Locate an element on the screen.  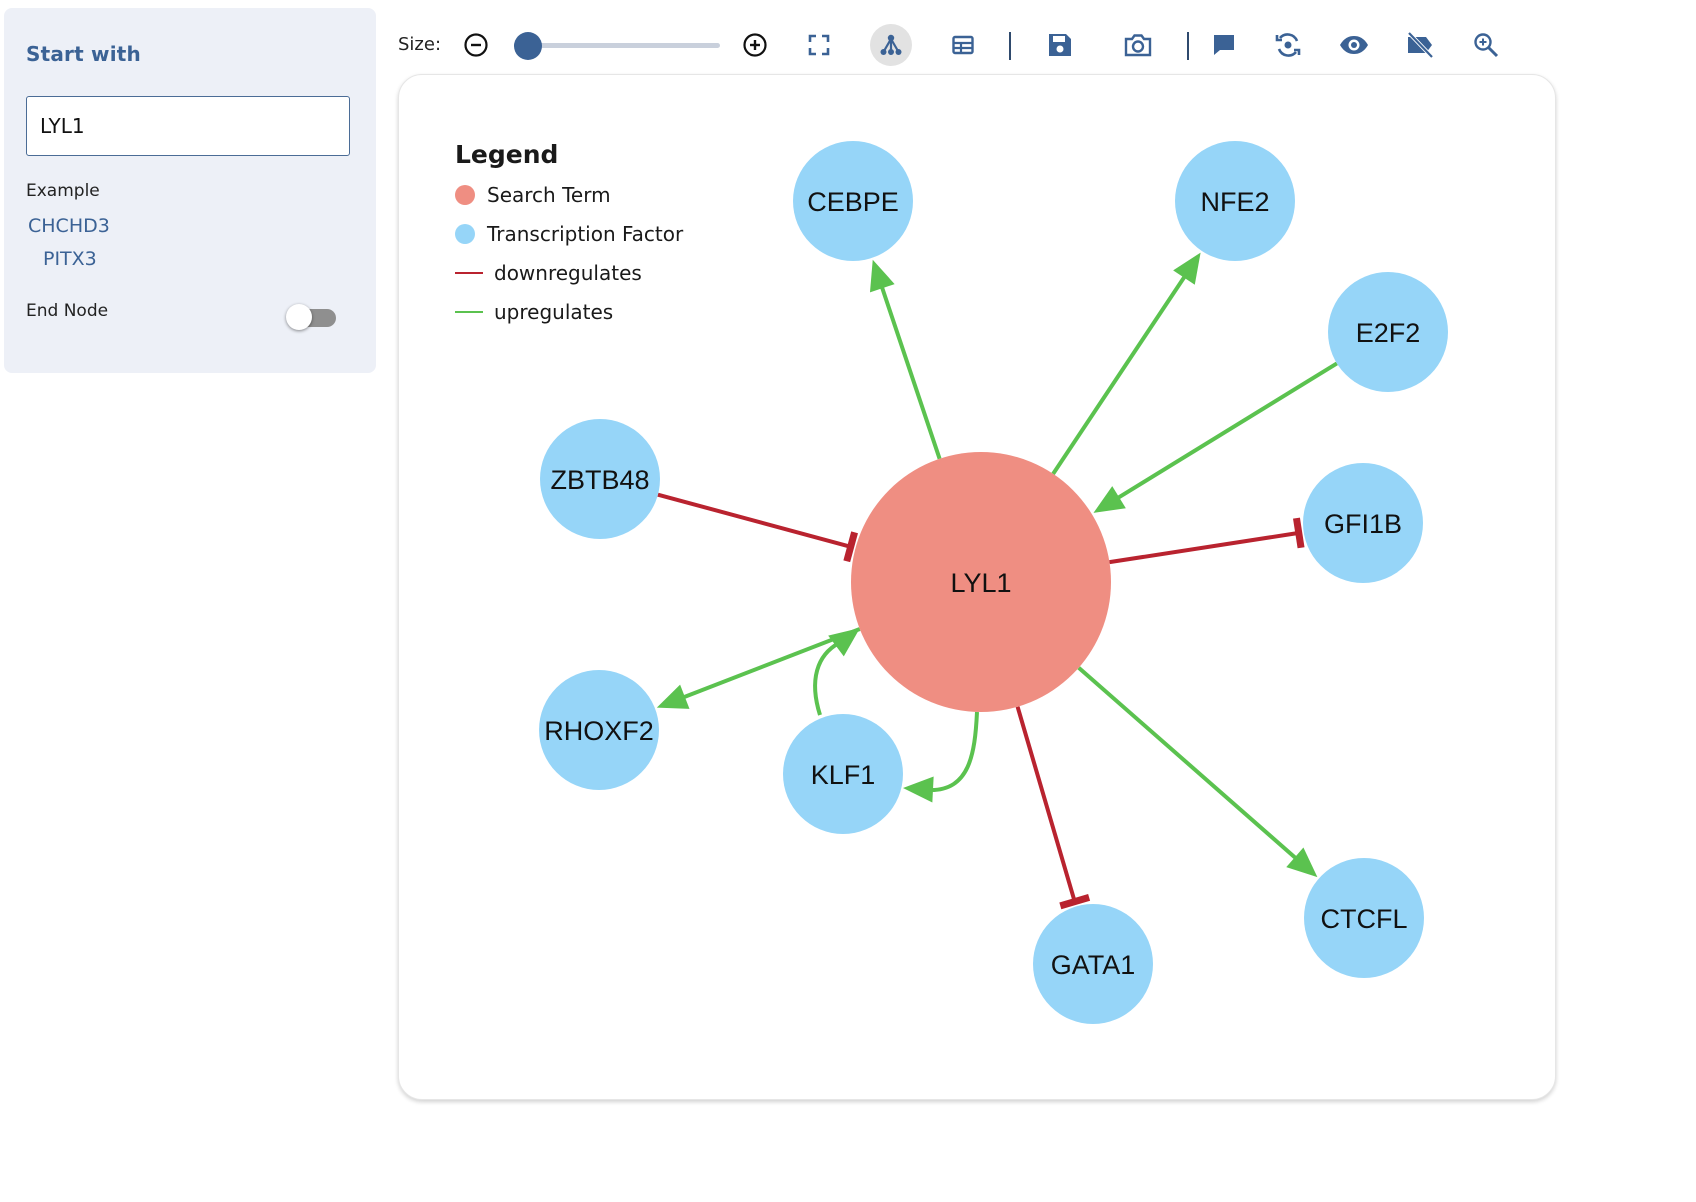
legend-title: Legend is located at coordinates (506, 154).